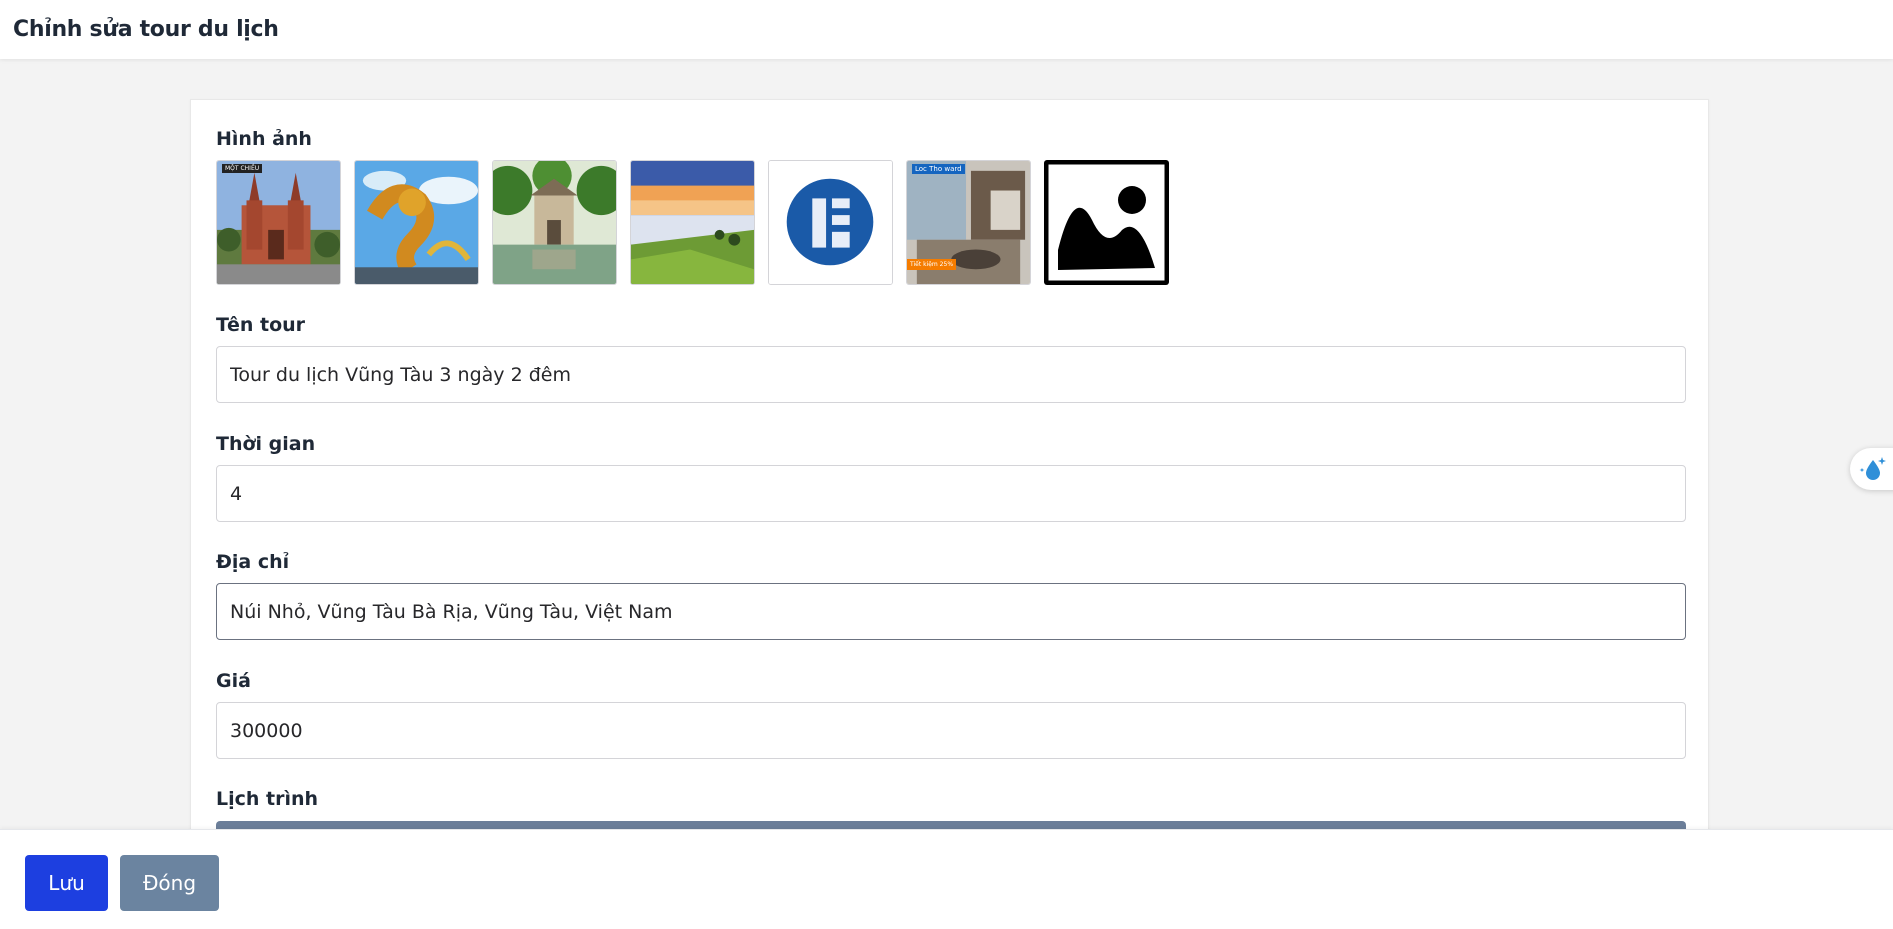  I want to click on tour-name-input, so click(951, 374).